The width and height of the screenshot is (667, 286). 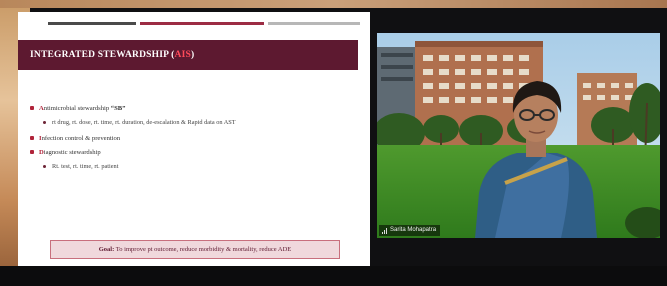 I want to click on sub-bullet-rt-test: Rt. test, rt. time, rt. patient, so click(x=195, y=166).